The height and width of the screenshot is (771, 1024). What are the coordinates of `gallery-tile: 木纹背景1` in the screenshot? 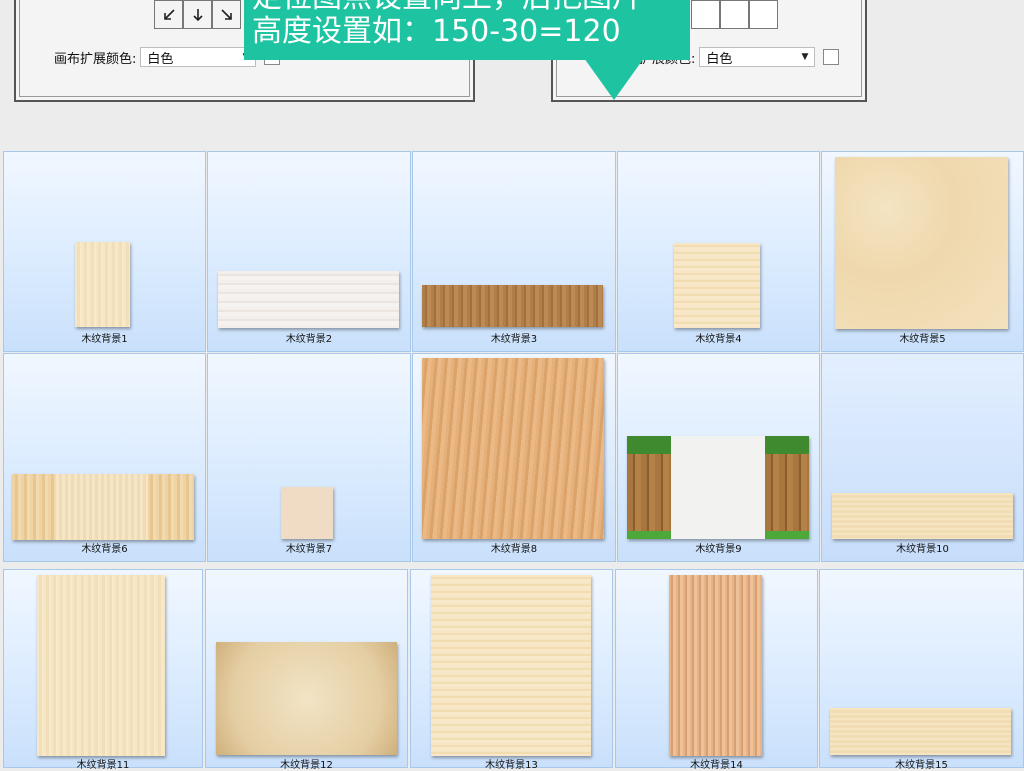 It's located at (104, 251).